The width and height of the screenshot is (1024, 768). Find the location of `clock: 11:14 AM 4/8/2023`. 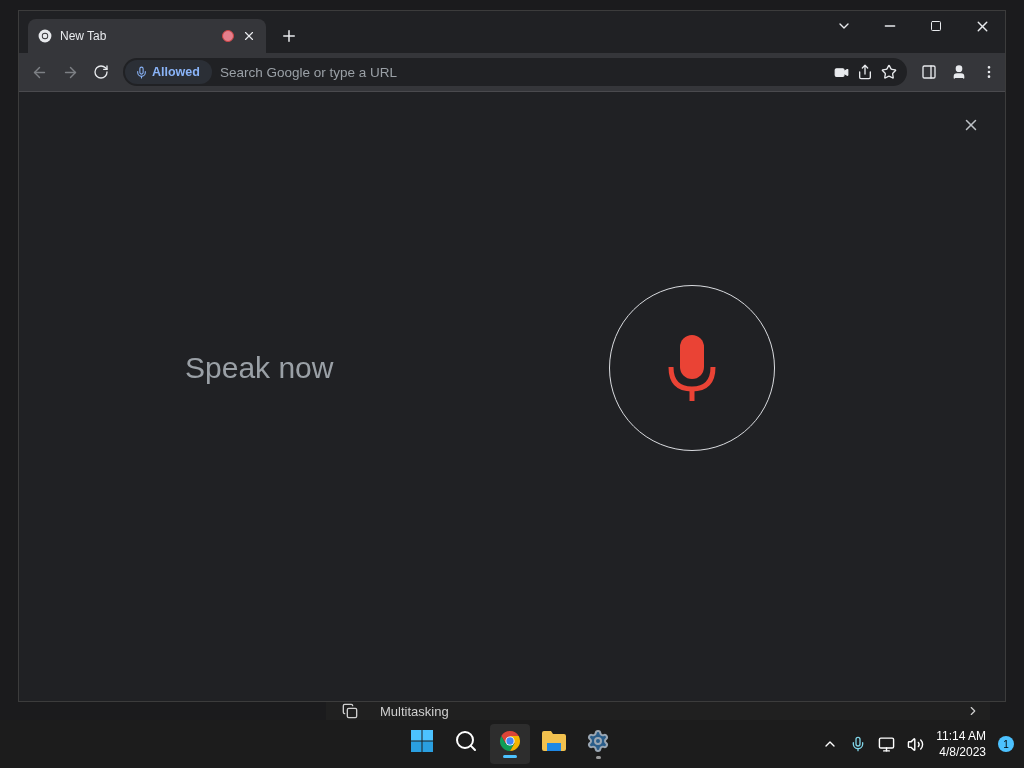

clock: 11:14 AM 4/8/2023 is located at coordinates (961, 744).